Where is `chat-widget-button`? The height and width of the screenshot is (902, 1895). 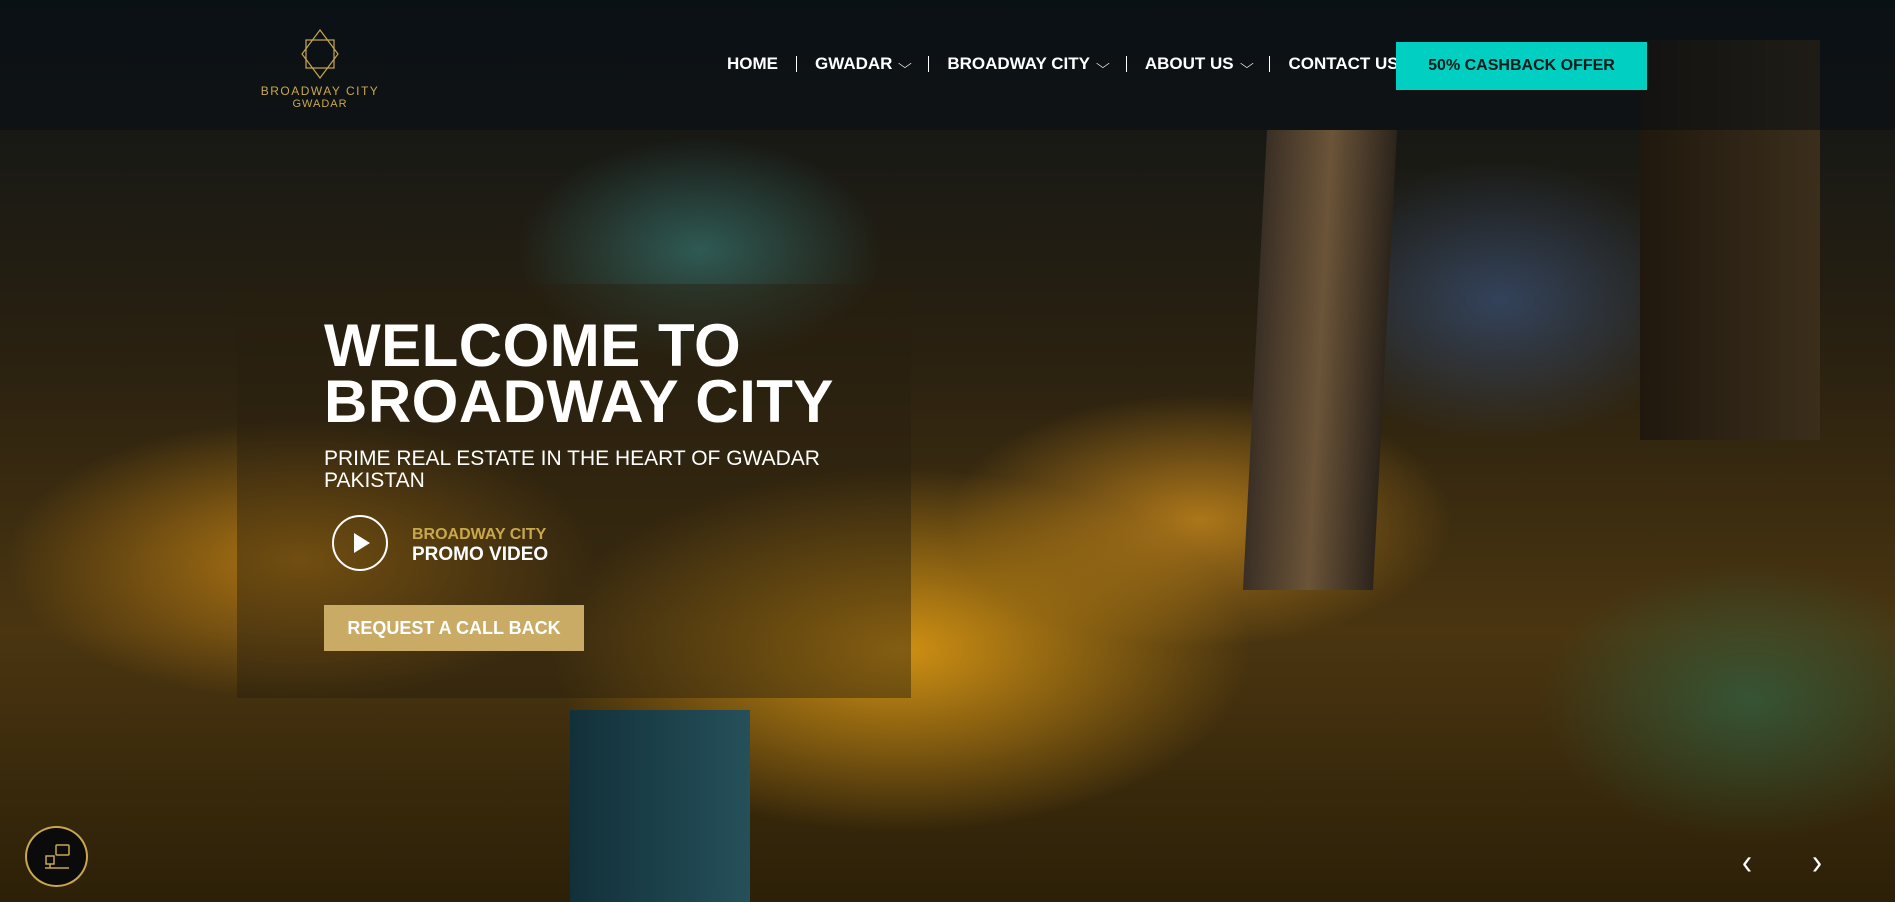 chat-widget-button is located at coordinates (56, 856).